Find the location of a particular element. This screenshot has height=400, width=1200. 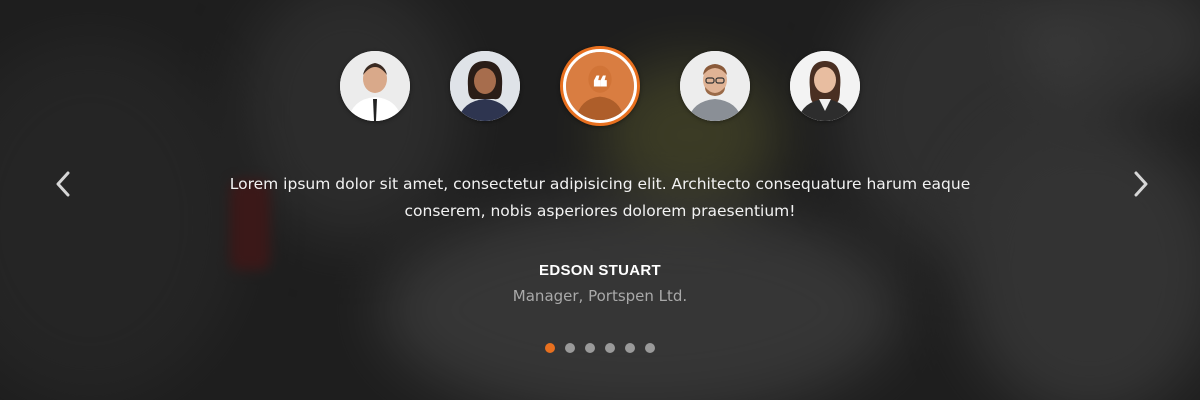

pagination-dots is located at coordinates (600, 348).